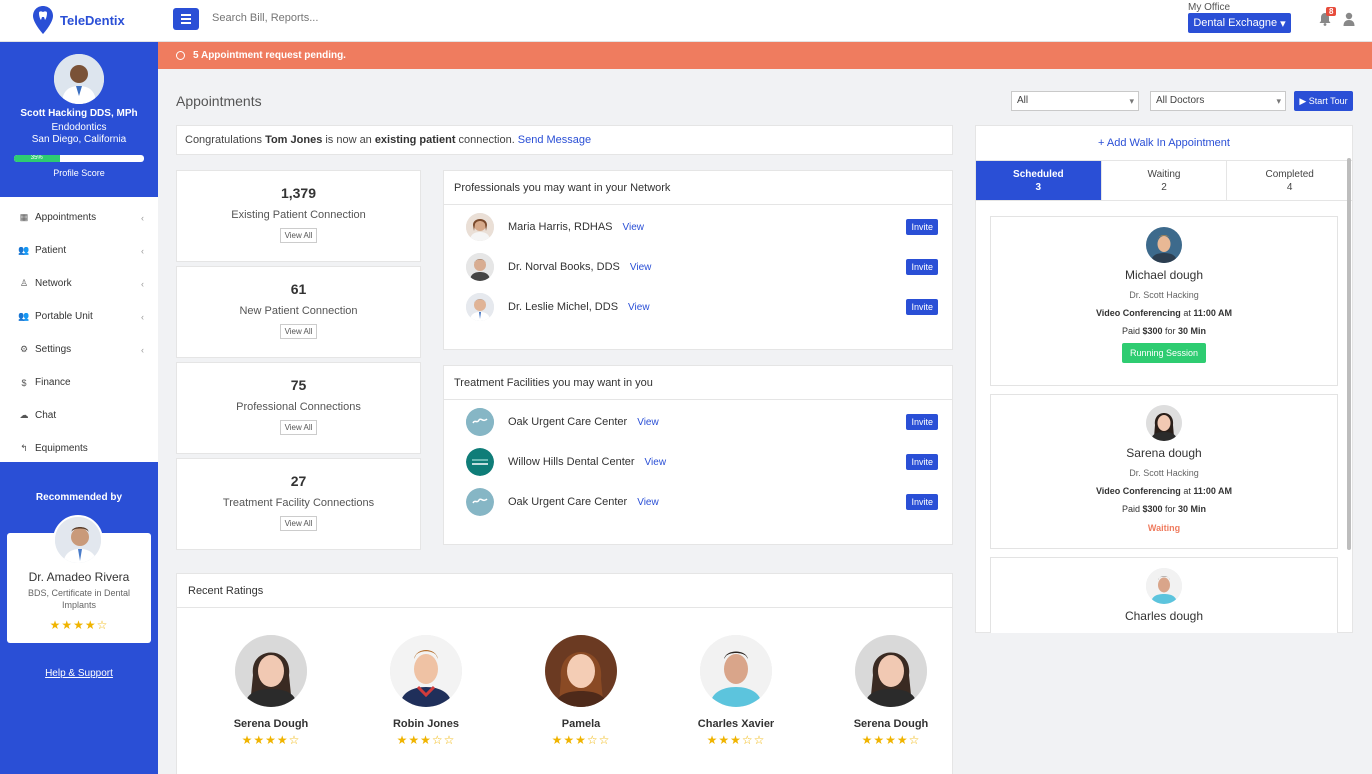  What do you see at coordinates (79, 79) in the screenshot?
I see `profile-avatar` at bounding box center [79, 79].